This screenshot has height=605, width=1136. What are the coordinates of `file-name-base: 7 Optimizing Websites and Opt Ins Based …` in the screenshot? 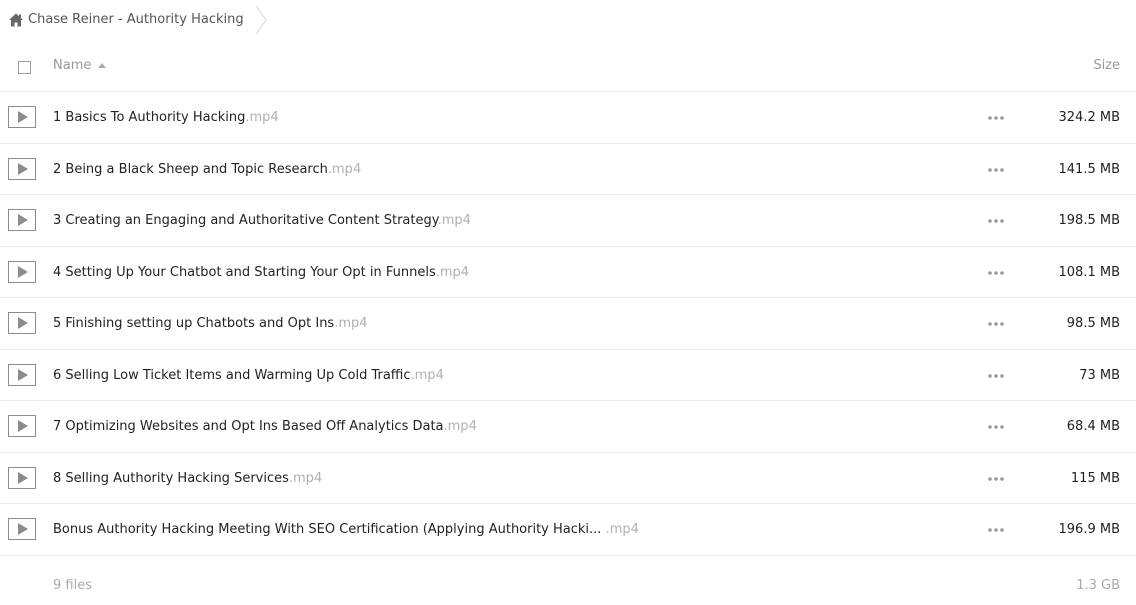 It's located at (248, 426).